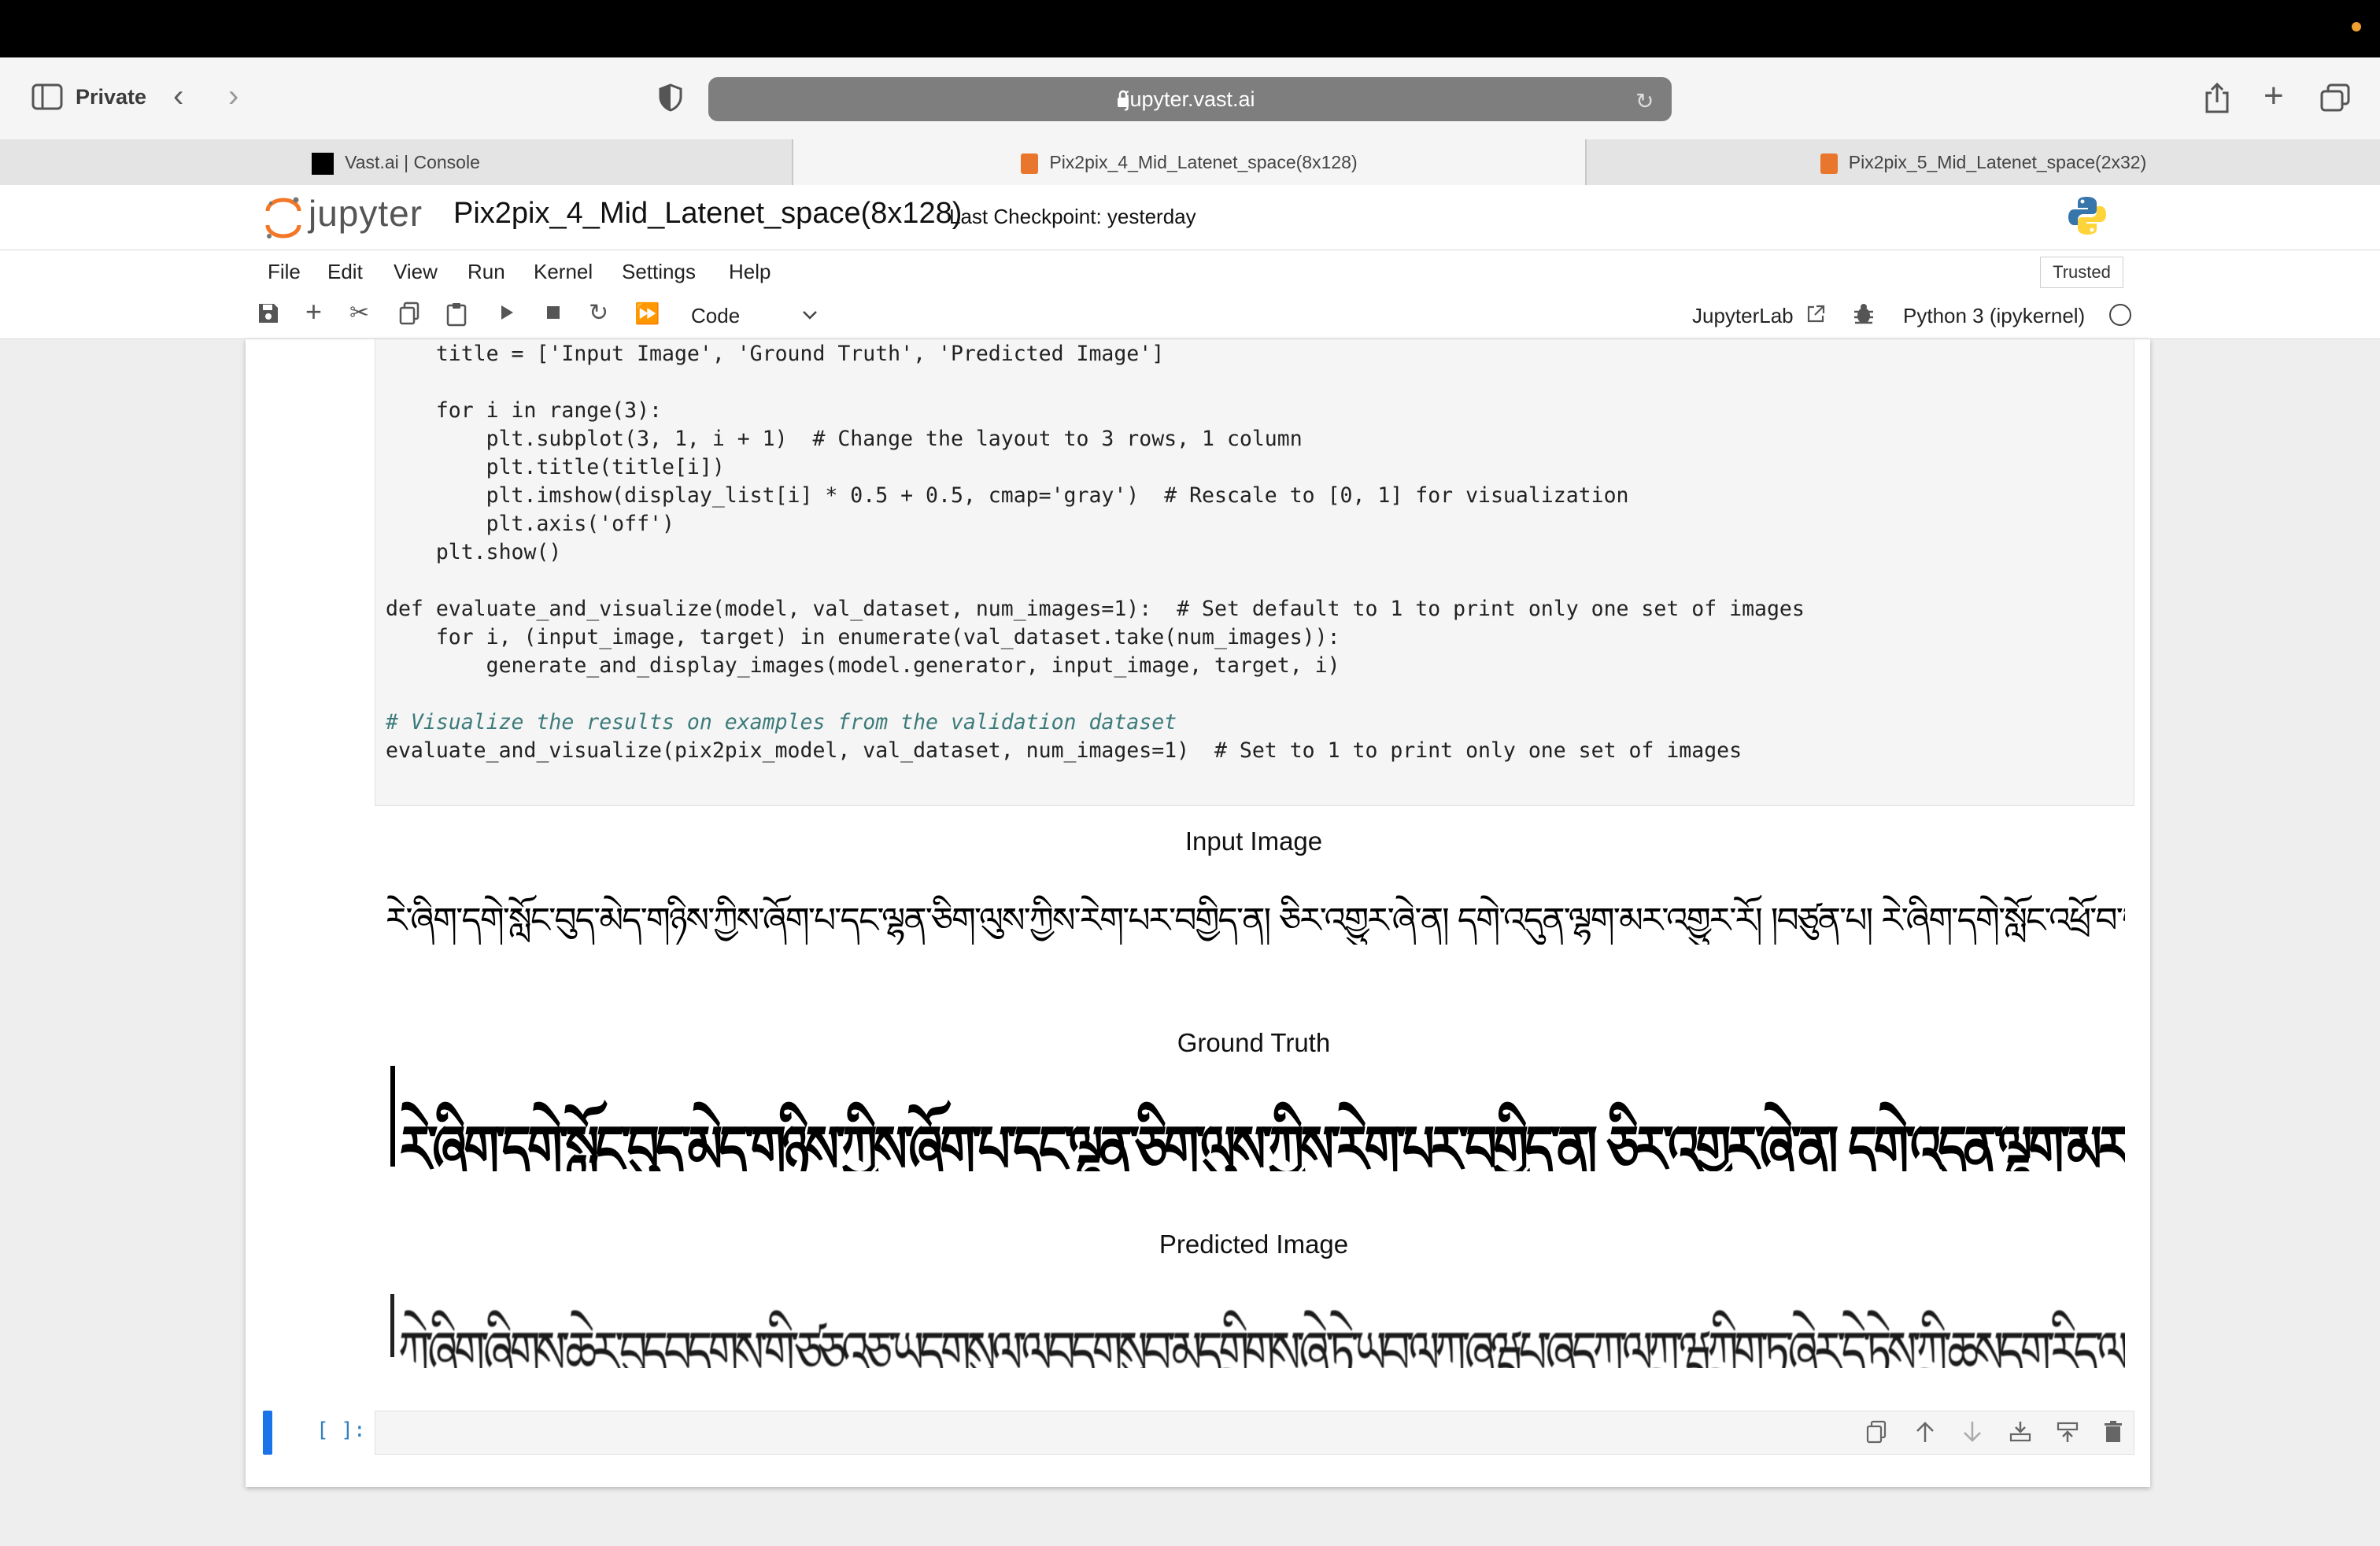 This screenshot has height=1546, width=2380. Describe the element at coordinates (1743, 316) in the screenshot. I see `jupyterlab-link: JupyterLab` at that location.